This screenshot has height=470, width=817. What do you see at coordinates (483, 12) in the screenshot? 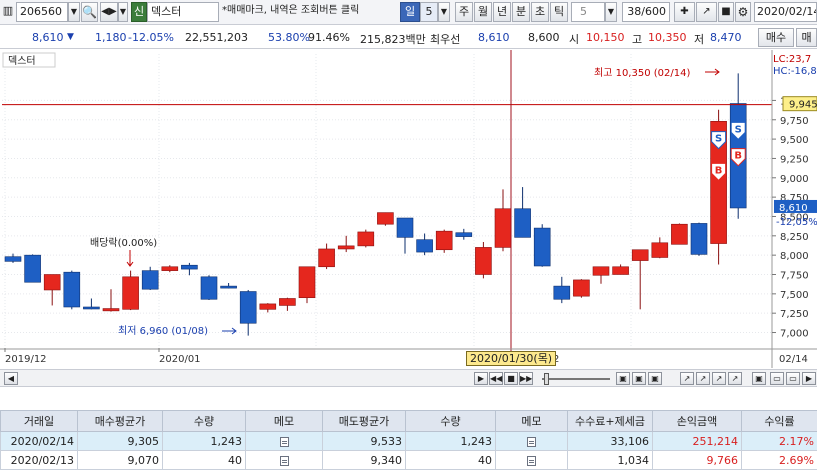
I see `period-monthly-button: 월` at bounding box center [483, 12].